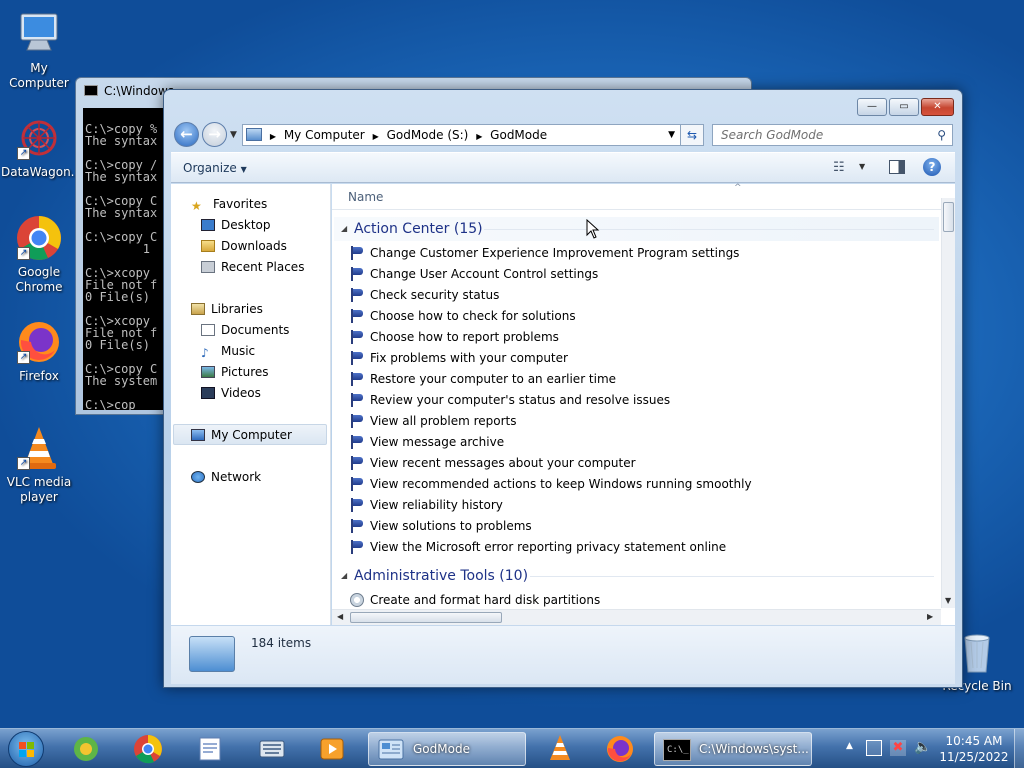 This screenshot has width=1024, height=768. I want to click on vertical-scrollbar: ▼, so click(948, 403).